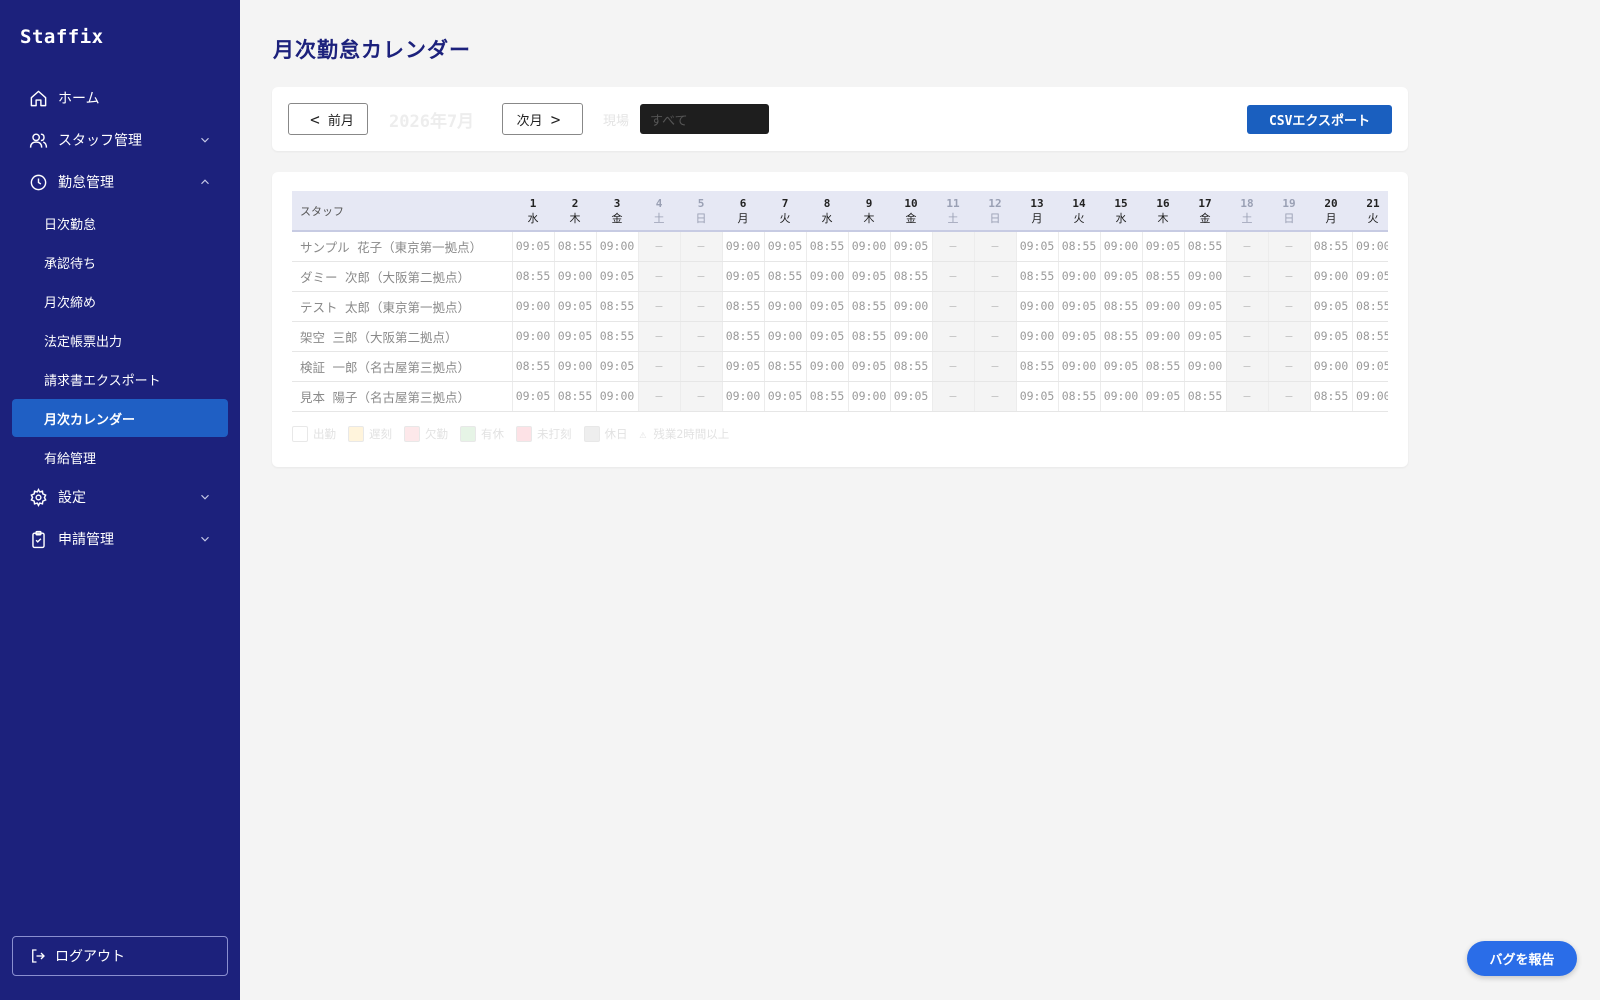 The image size is (1600, 1000). Describe the element at coordinates (402, 396) in the screenshot. I see `staff-name-cell: 見本 陽子（名古屋第三拠点）` at that location.